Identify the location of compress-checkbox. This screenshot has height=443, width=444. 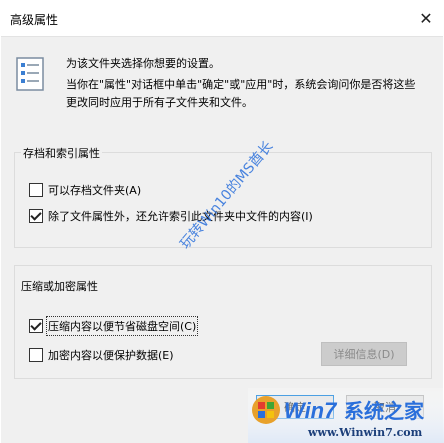
(36, 326).